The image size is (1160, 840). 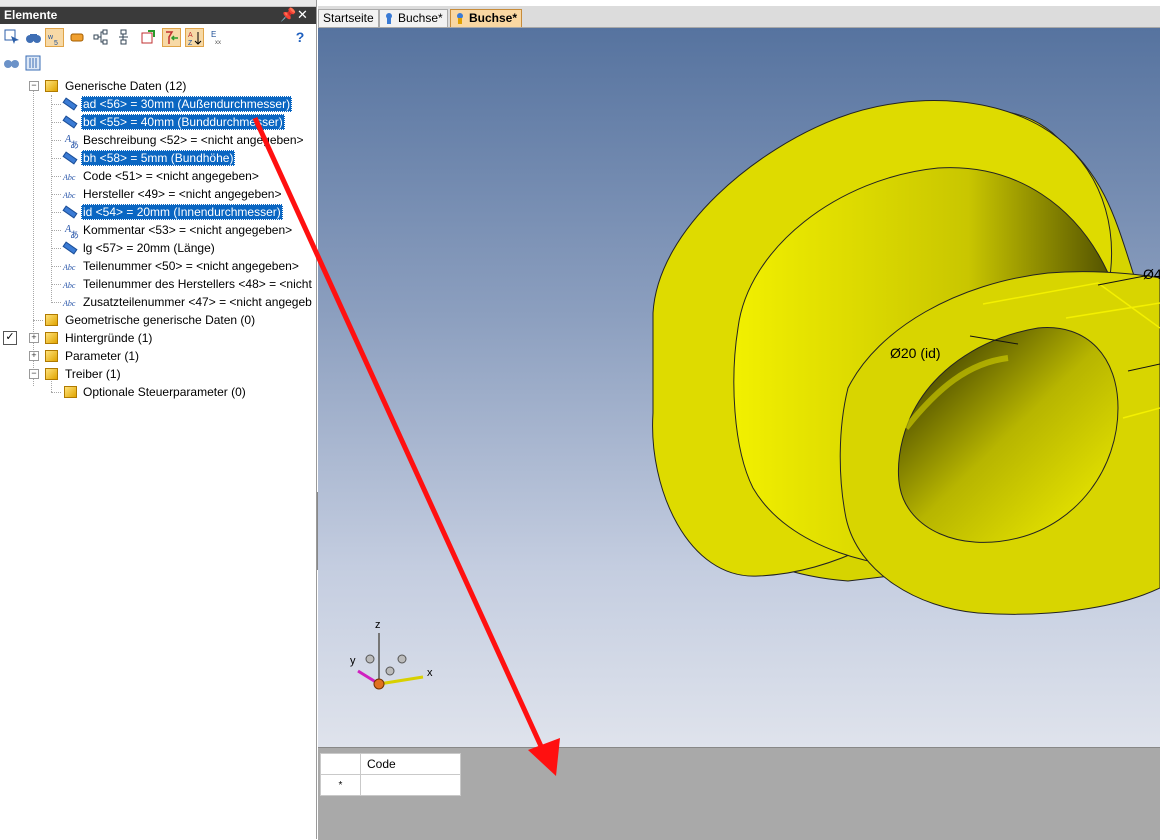 What do you see at coordinates (158, 15) in the screenshot?
I see `panel-titlebar: Elemente 📌 ✕` at bounding box center [158, 15].